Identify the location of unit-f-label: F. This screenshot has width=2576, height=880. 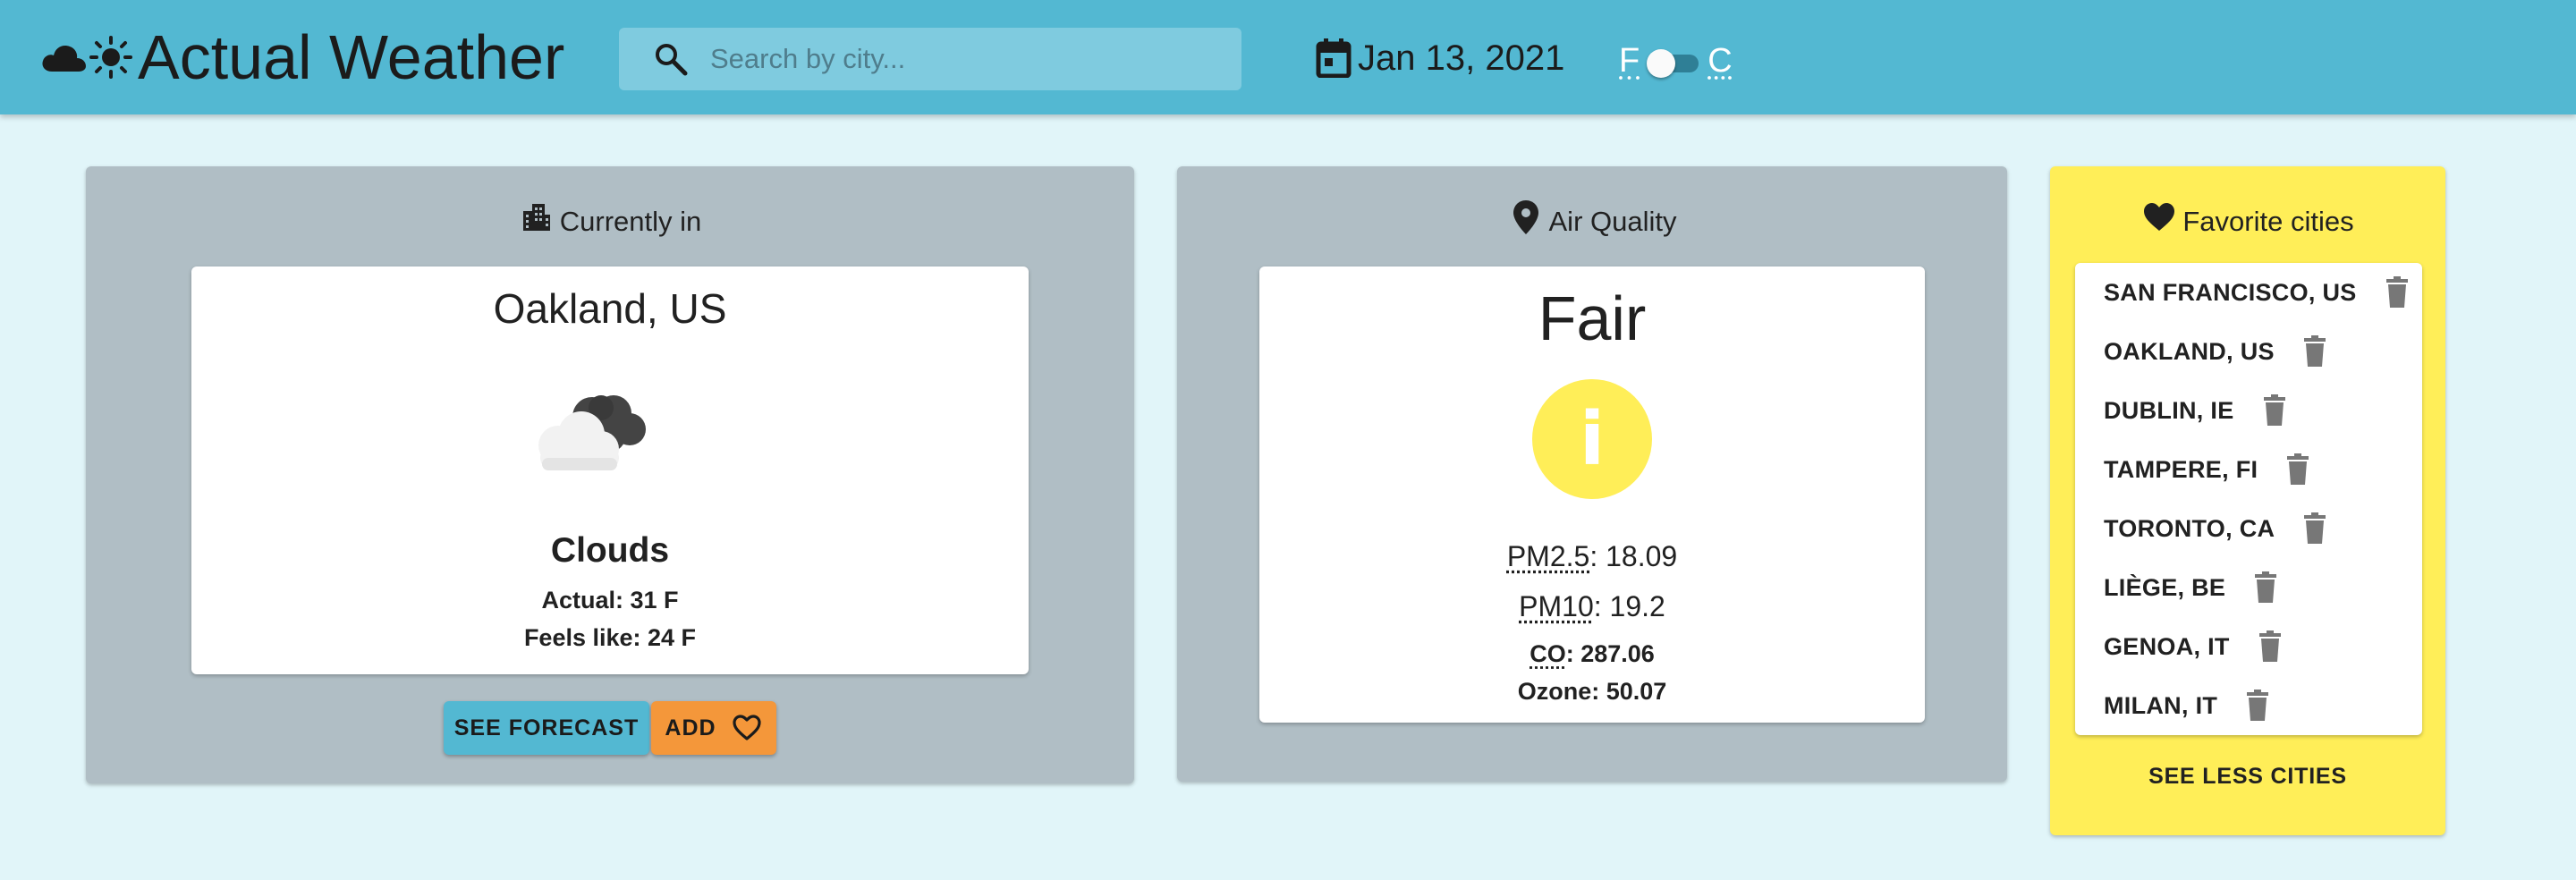
(1629, 61).